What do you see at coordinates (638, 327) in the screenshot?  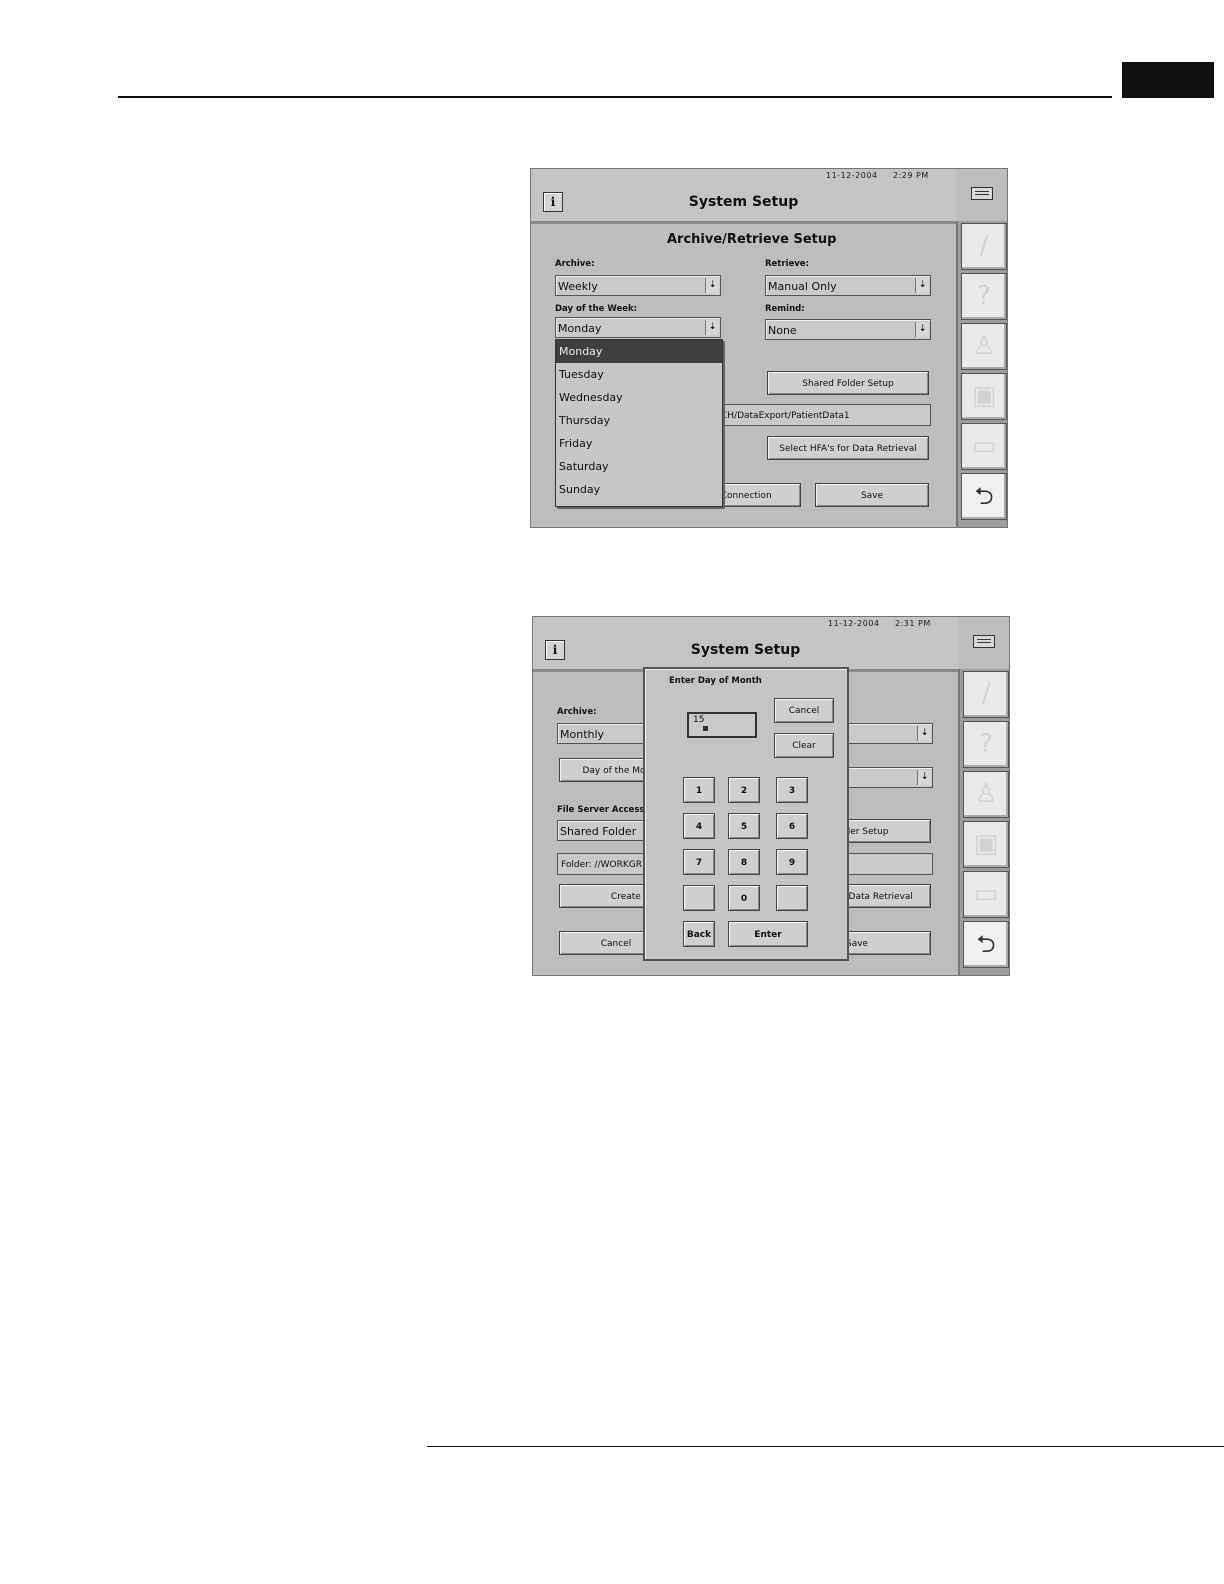 I see `day-of-week-select: Monday ⇣` at bounding box center [638, 327].